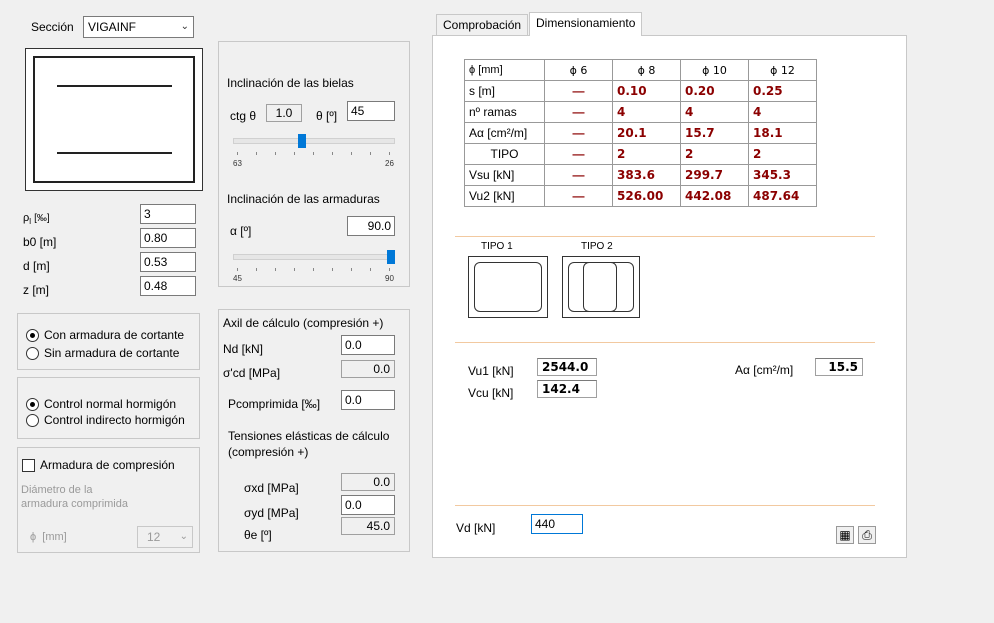 The width and height of the screenshot is (994, 623). Describe the element at coordinates (168, 214) in the screenshot. I see `rho-field: 3` at that location.